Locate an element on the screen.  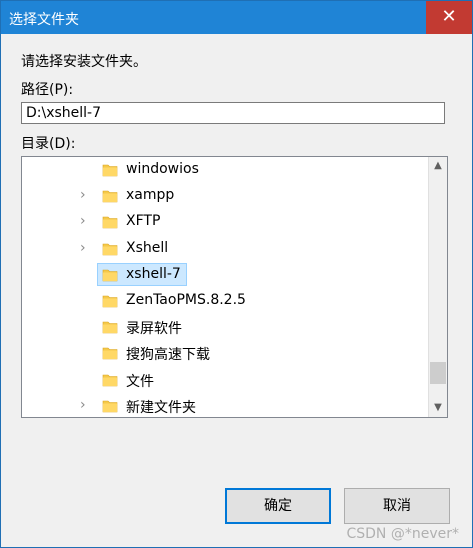
arrow-up-icon: ▲ is located at coordinates (438, 166).